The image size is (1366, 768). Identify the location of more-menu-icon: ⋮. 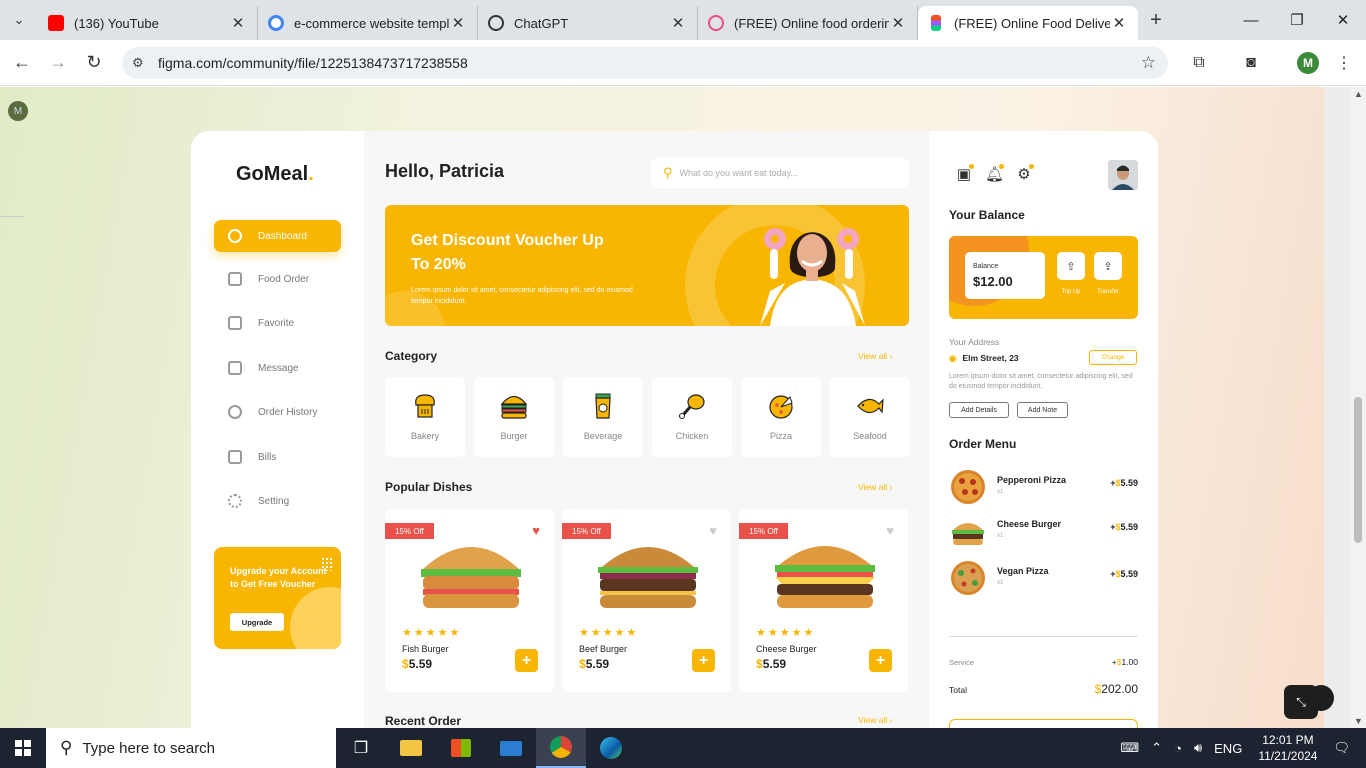
(1344, 63).